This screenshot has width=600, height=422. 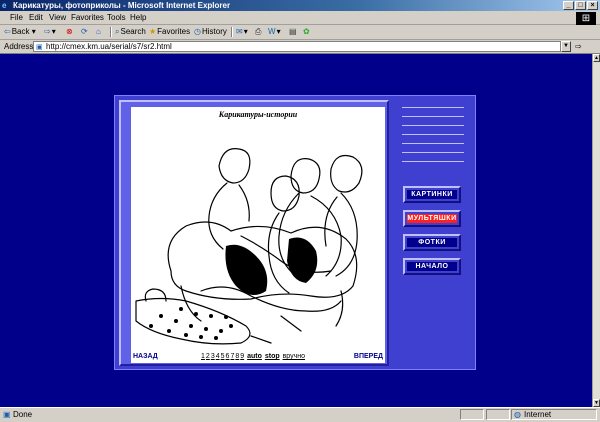 I want to click on messenger-button: ✿, so click(x=307, y=31).